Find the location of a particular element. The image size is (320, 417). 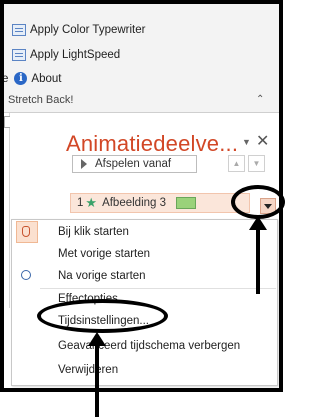

timeline-bar is located at coordinates (186, 203).